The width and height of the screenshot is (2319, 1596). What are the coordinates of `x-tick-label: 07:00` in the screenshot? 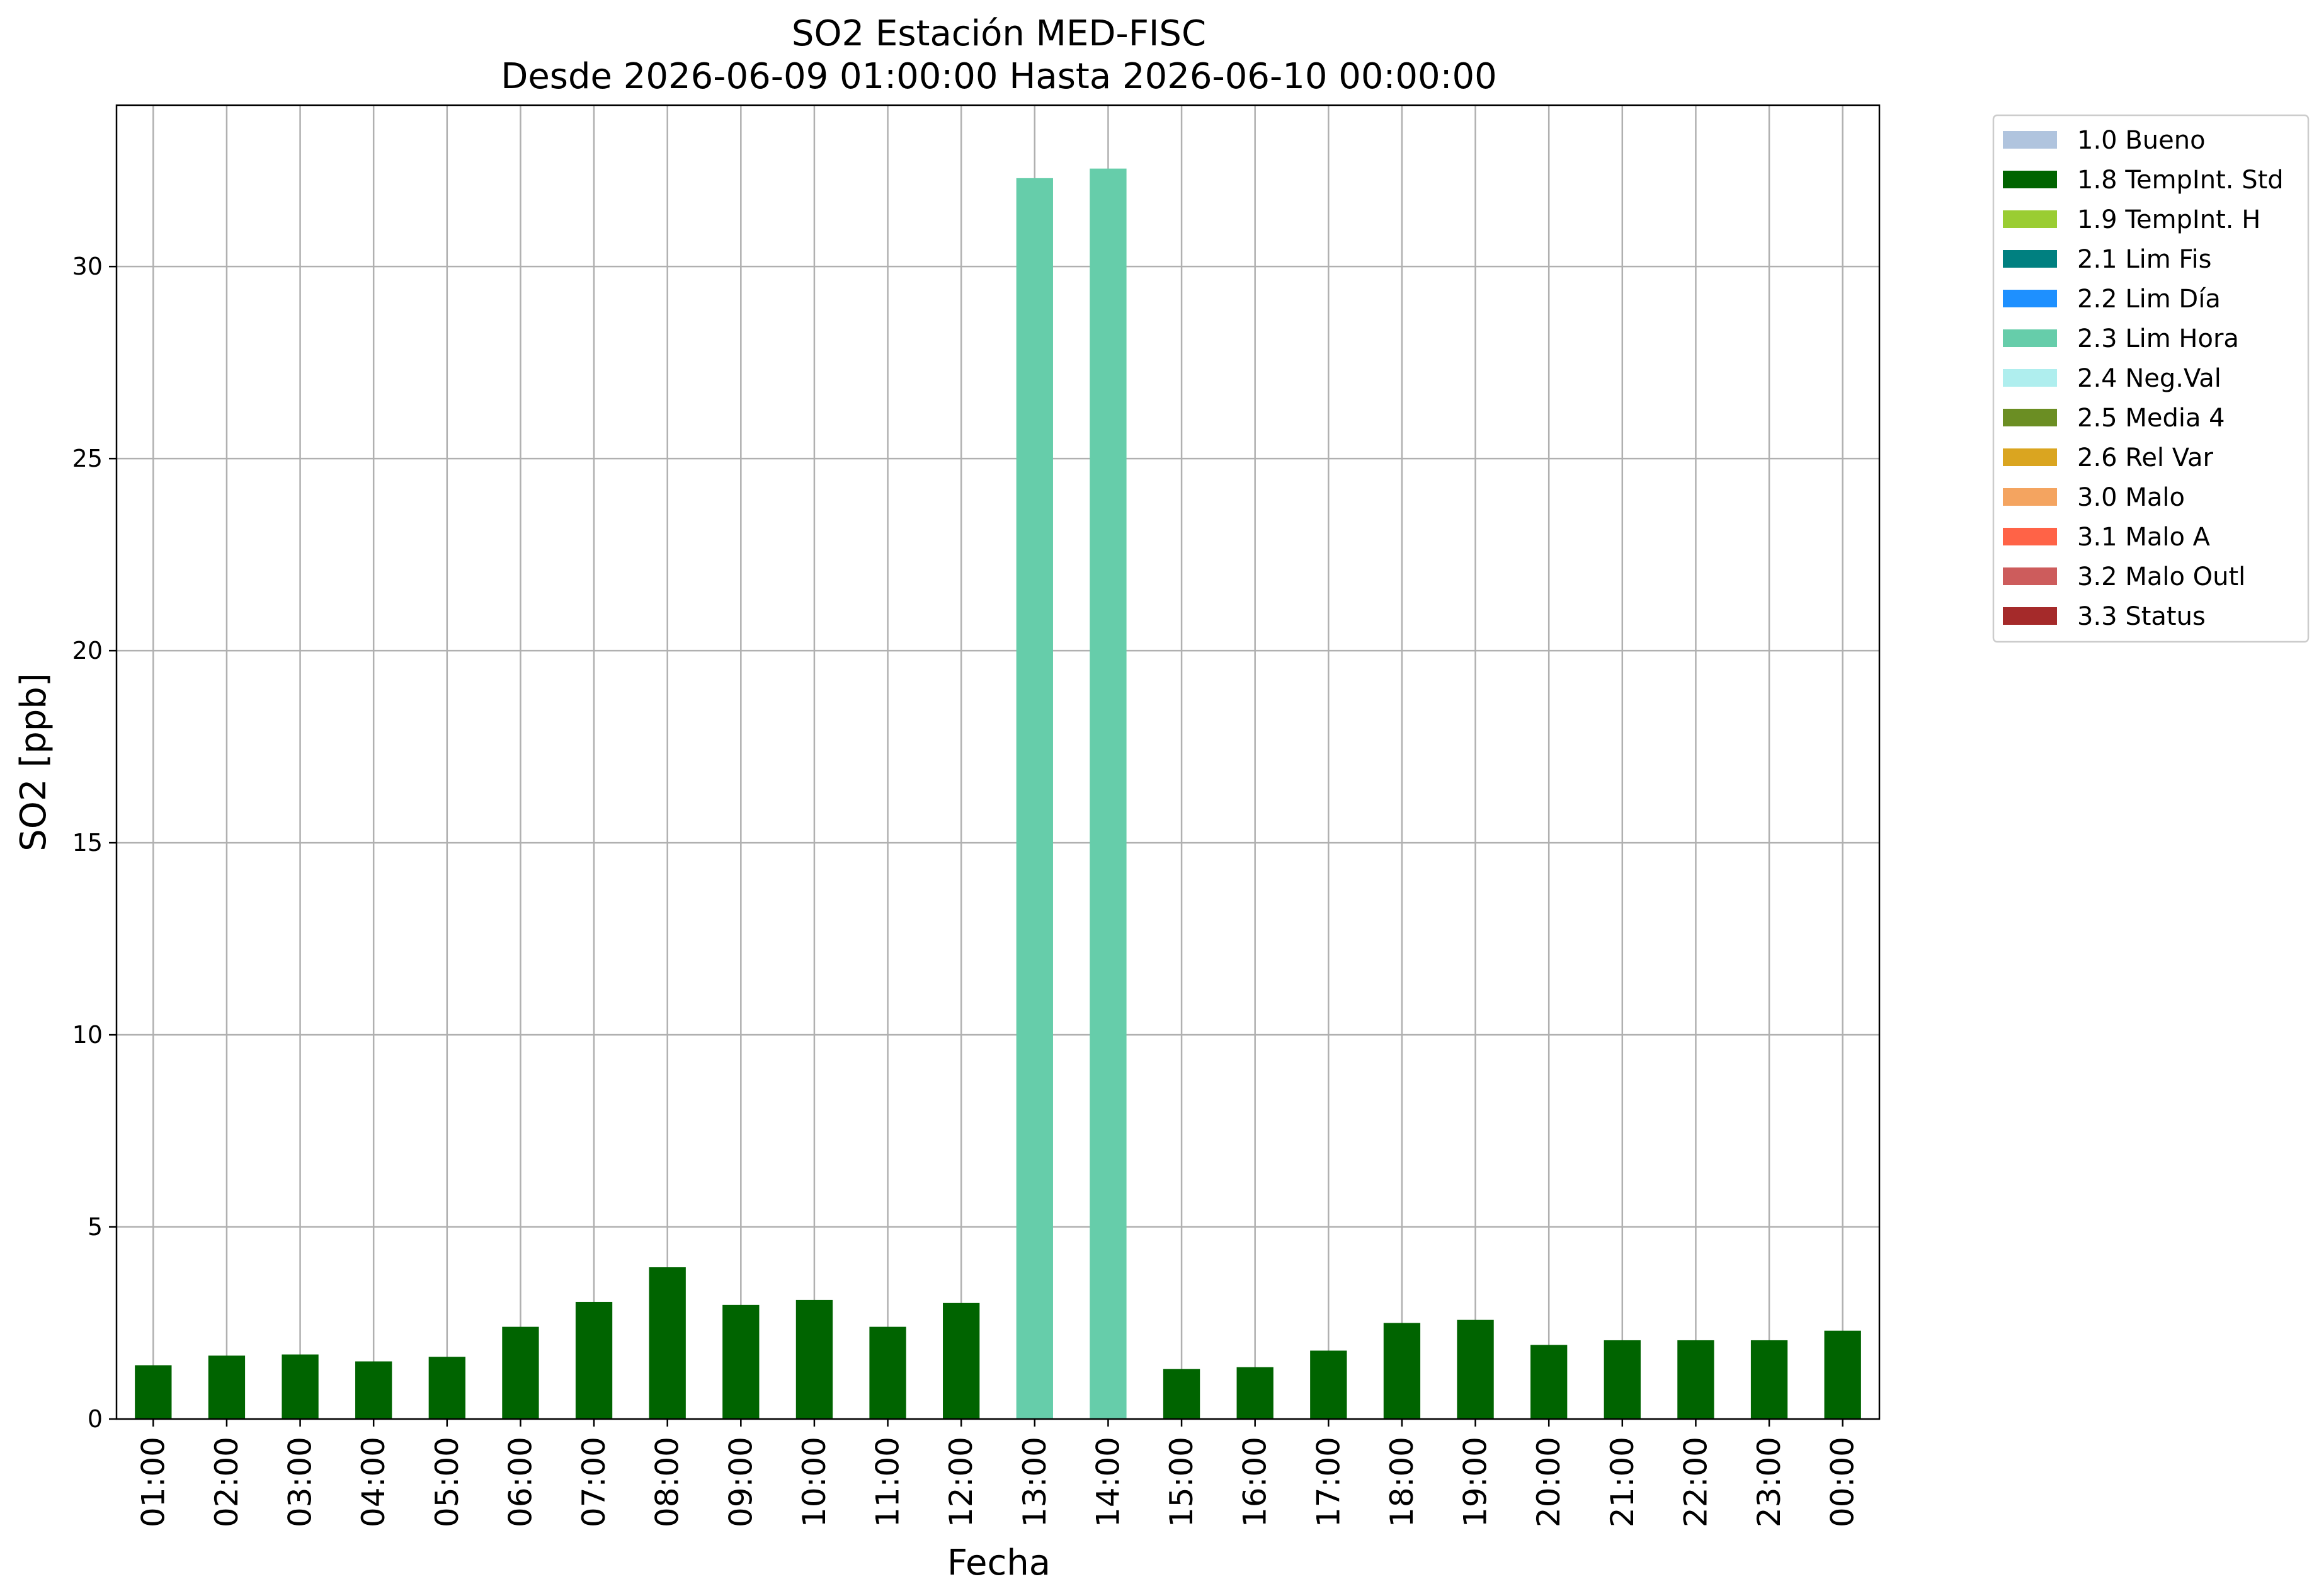 It's located at (594, 1482).